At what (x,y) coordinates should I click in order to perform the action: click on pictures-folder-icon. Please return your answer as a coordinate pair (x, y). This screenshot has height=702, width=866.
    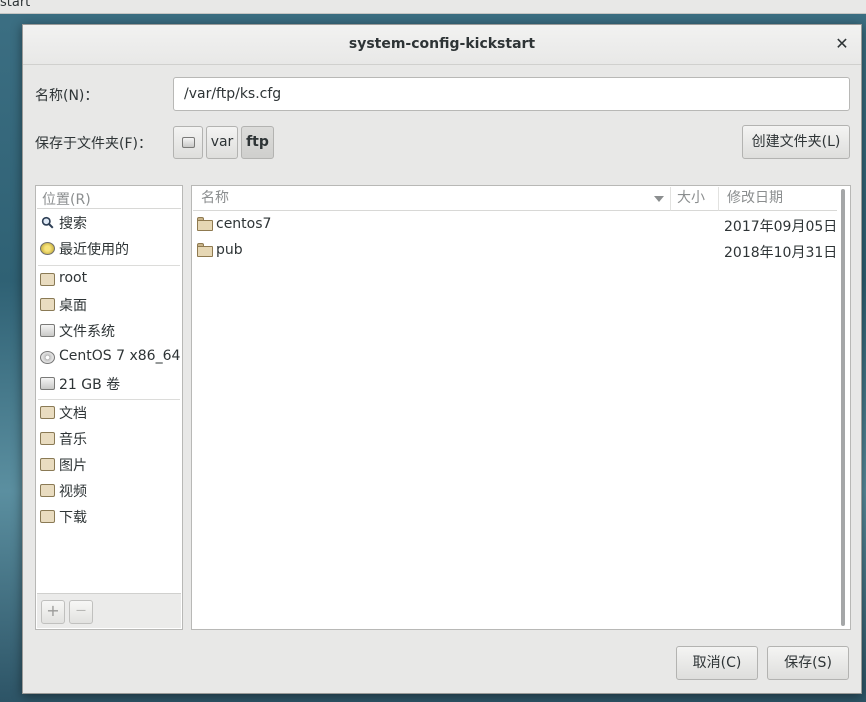
    Looking at the image, I should click on (47, 464).